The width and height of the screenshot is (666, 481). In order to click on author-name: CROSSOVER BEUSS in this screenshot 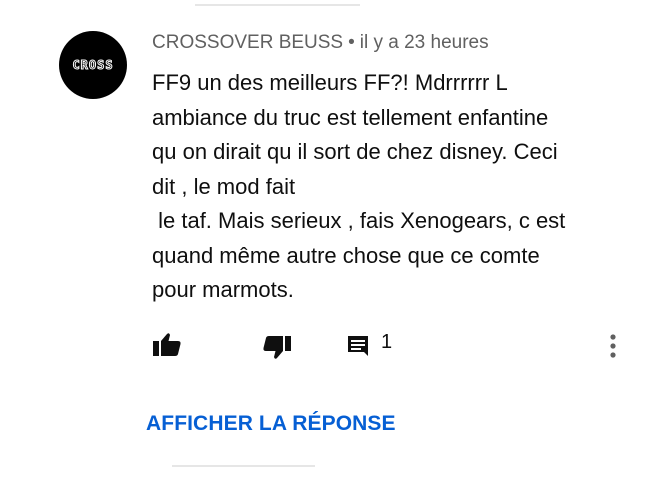, I will do `click(247, 42)`.